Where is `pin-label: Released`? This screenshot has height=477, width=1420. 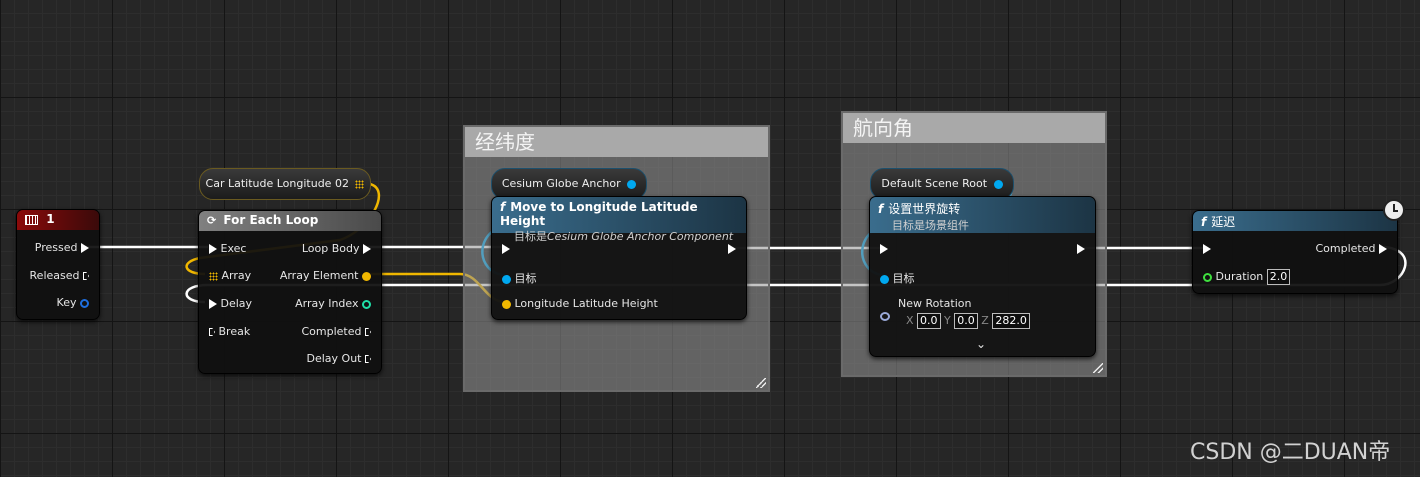
pin-label: Released is located at coordinates (54, 275).